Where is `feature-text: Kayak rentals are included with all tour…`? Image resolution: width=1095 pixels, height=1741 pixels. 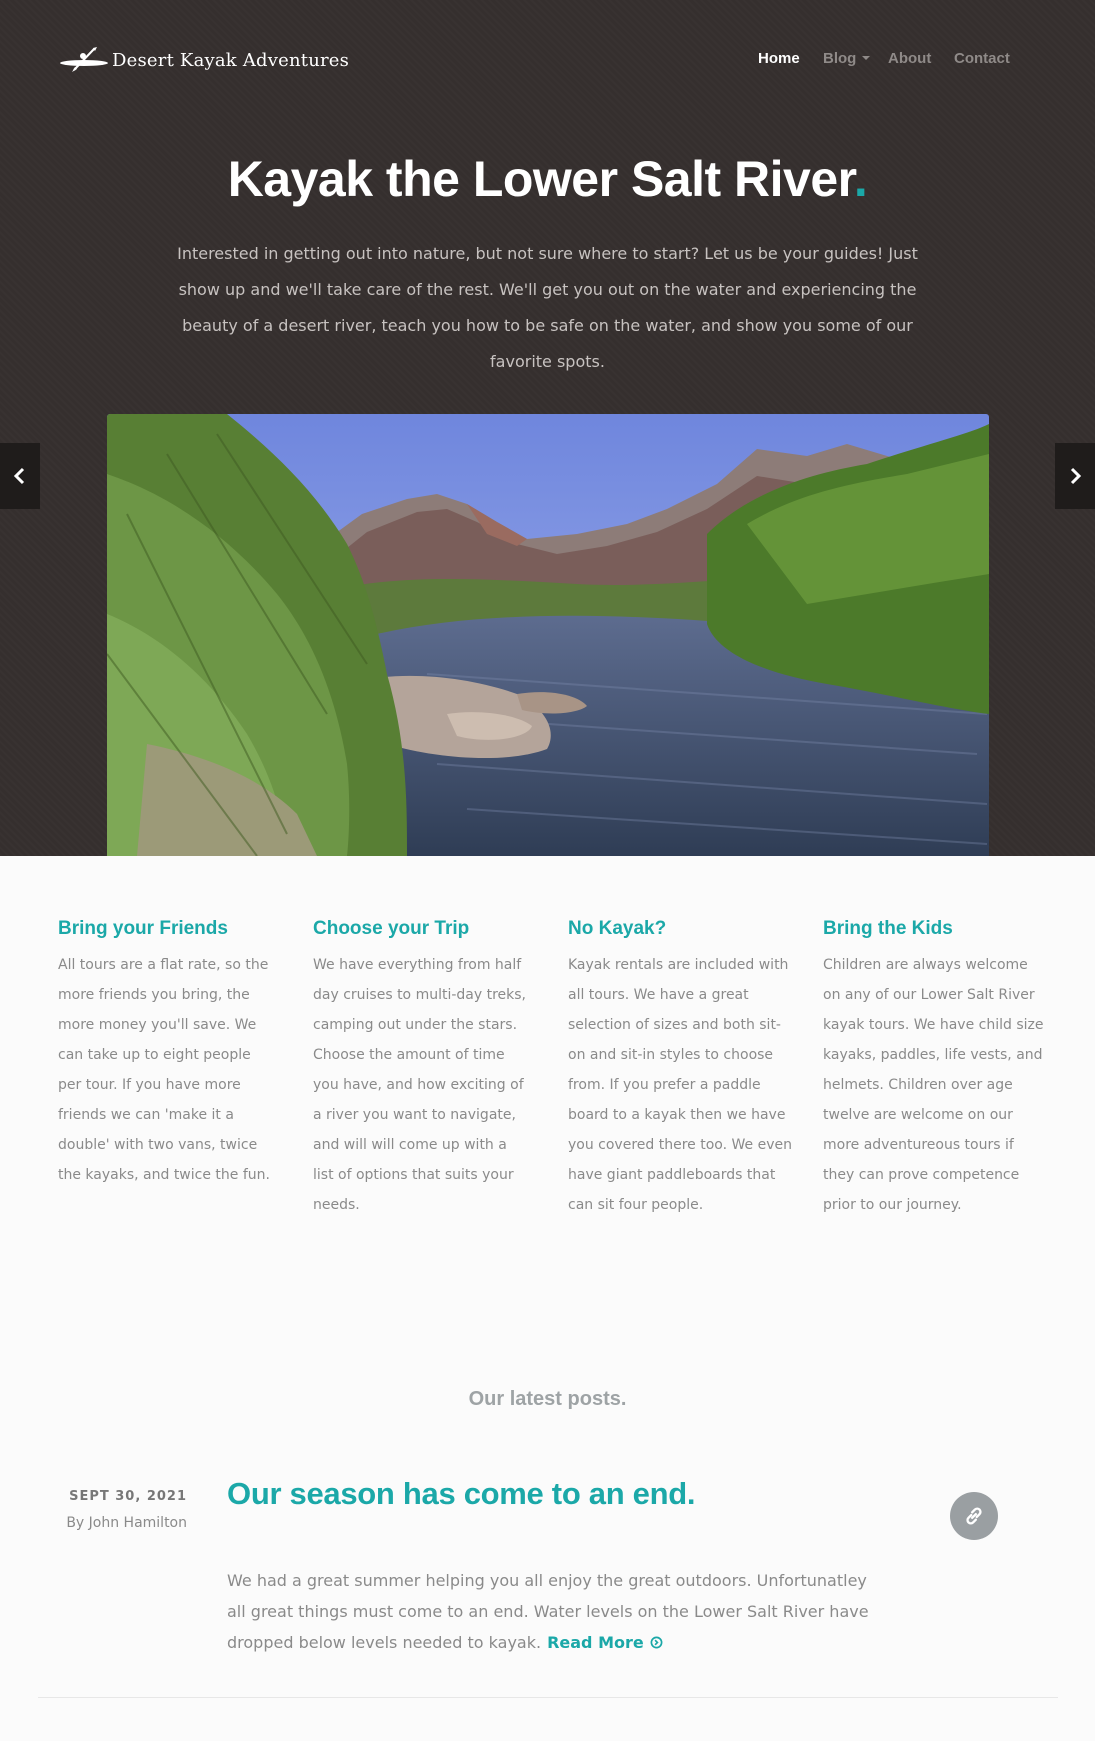
feature-text: Kayak rentals are included with all tour… is located at coordinates (680, 1085).